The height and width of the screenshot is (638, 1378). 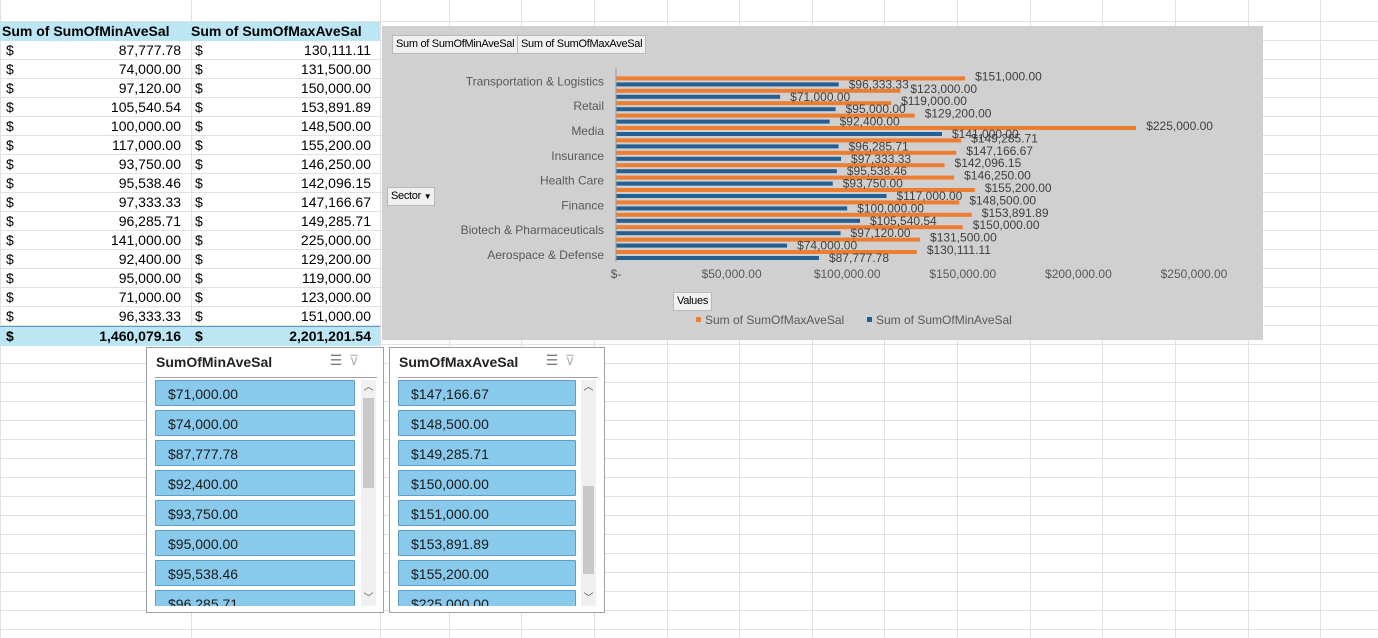 I want to click on pivot-cell-max: 150,000.00, so click(x=336, y=88).